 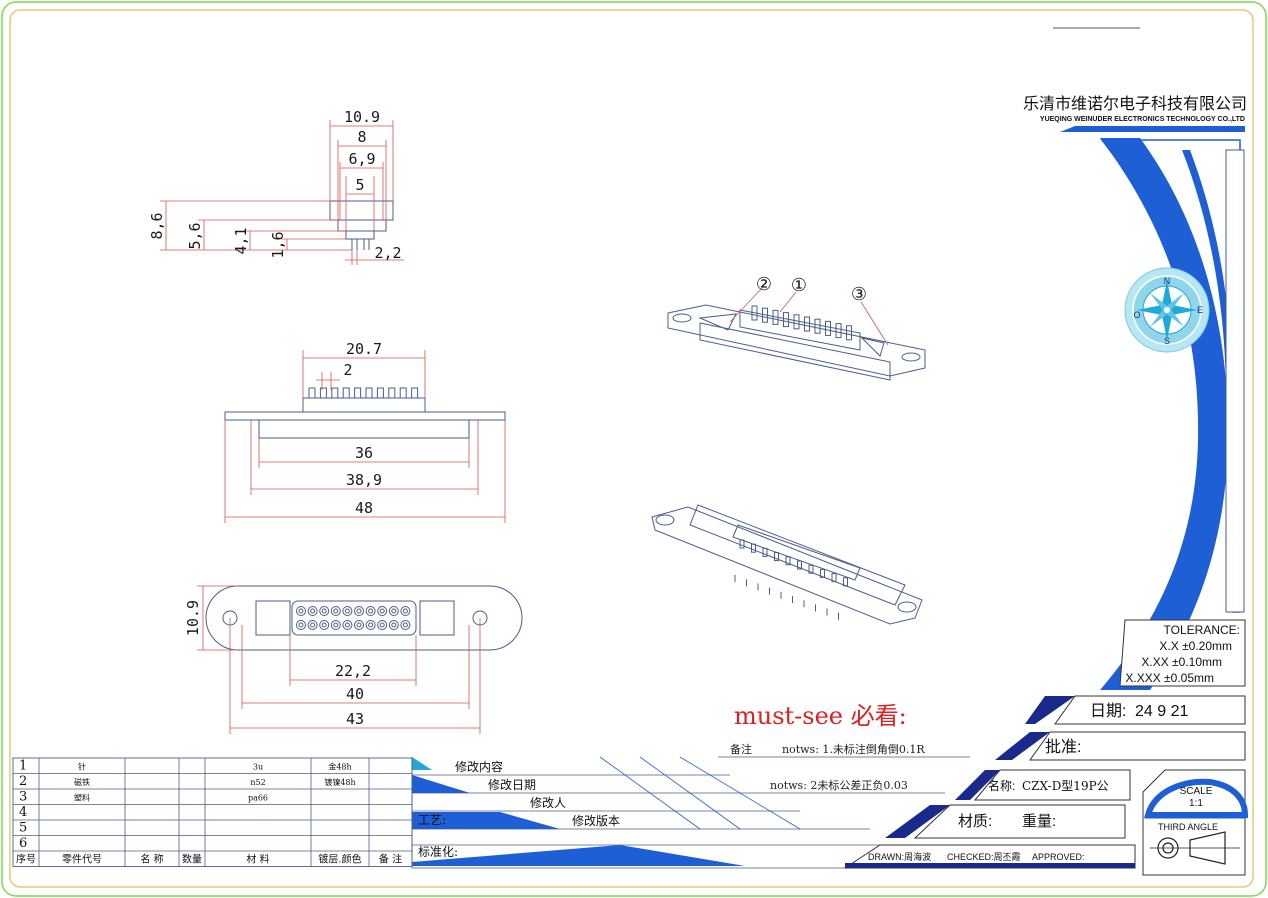 What do you see at coordinates (339, 859) in the screenshot?
I see `bom-header: 镀层.颜色` at bounding box center [339, 859].